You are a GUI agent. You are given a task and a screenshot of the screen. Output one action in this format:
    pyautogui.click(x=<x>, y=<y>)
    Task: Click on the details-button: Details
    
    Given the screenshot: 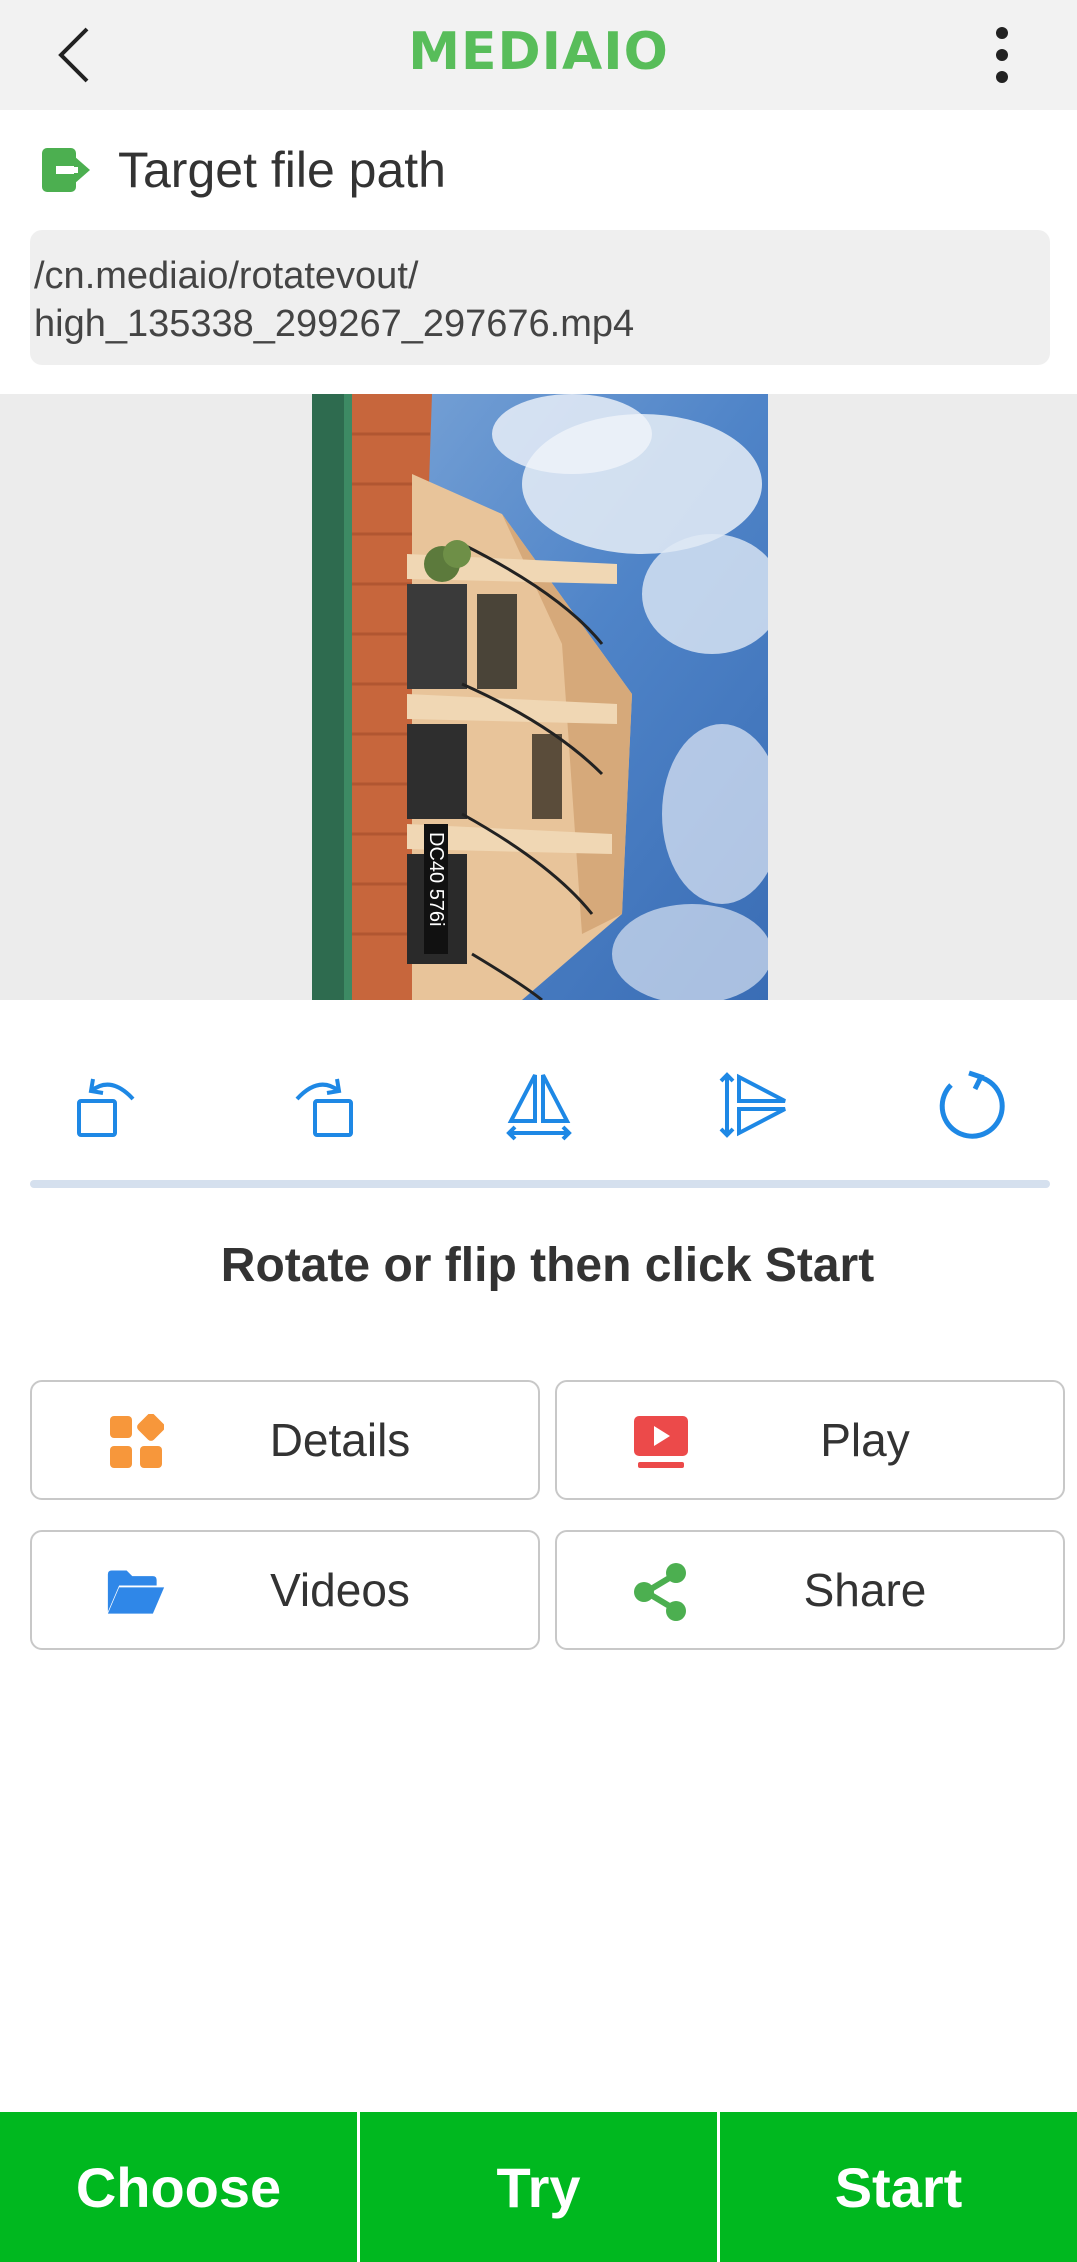 What is the action you would take?
    pyautogui.click(x=285, y=1440)
    